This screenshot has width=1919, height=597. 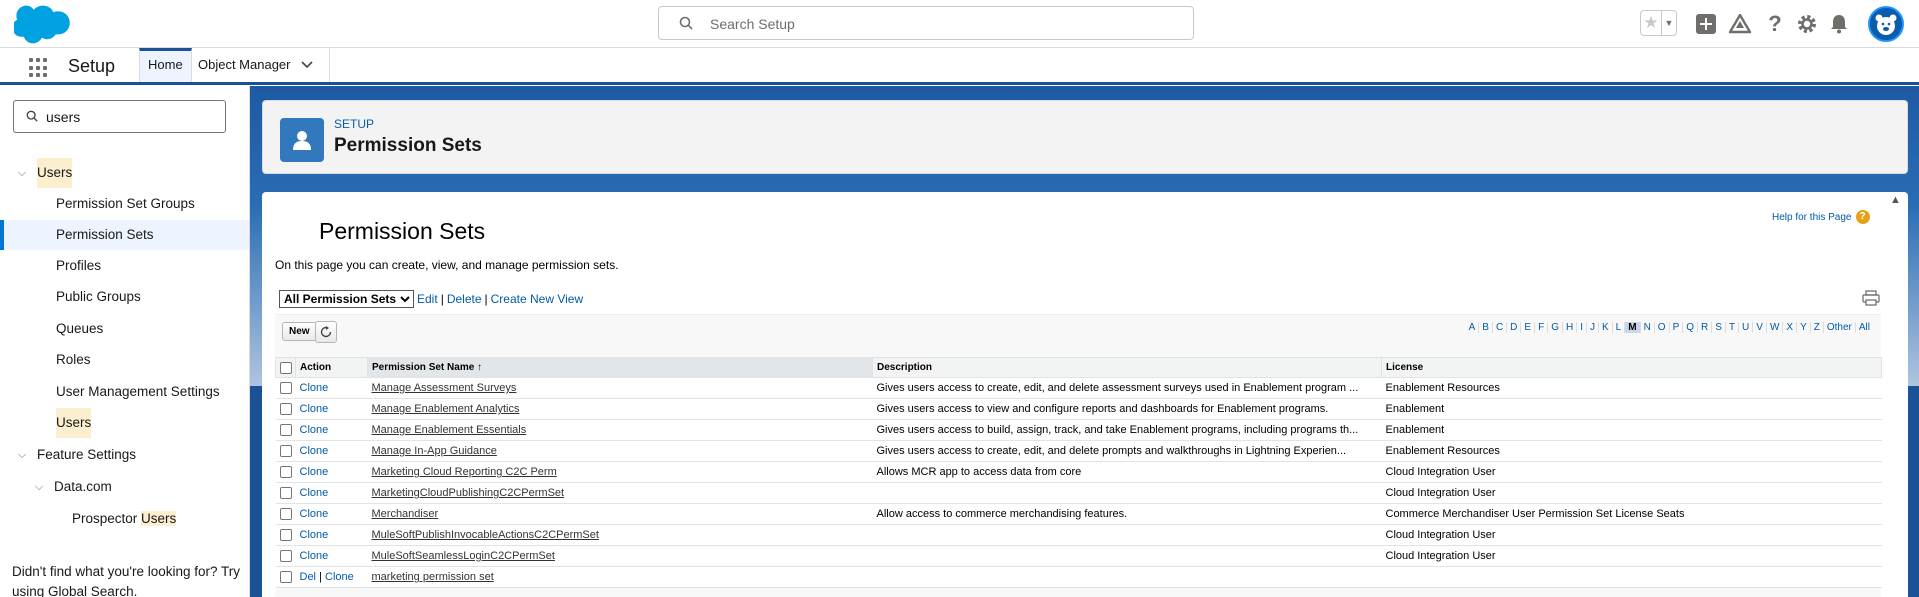 I want to click on alpha-filter-link: W, so click(x=1773, y=327).